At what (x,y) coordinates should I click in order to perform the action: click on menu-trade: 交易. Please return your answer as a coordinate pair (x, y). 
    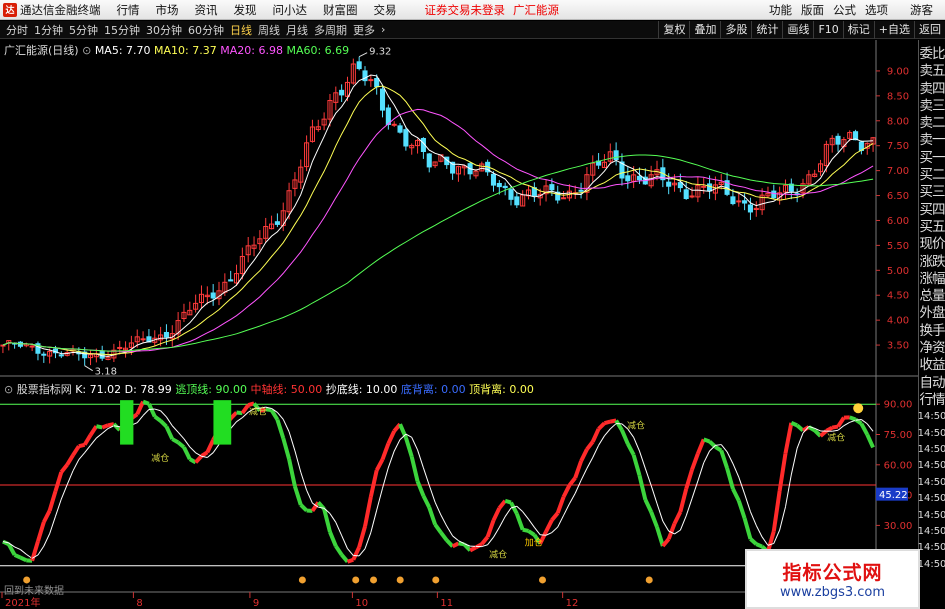
    Looking at the image, I should click on (385, 10).